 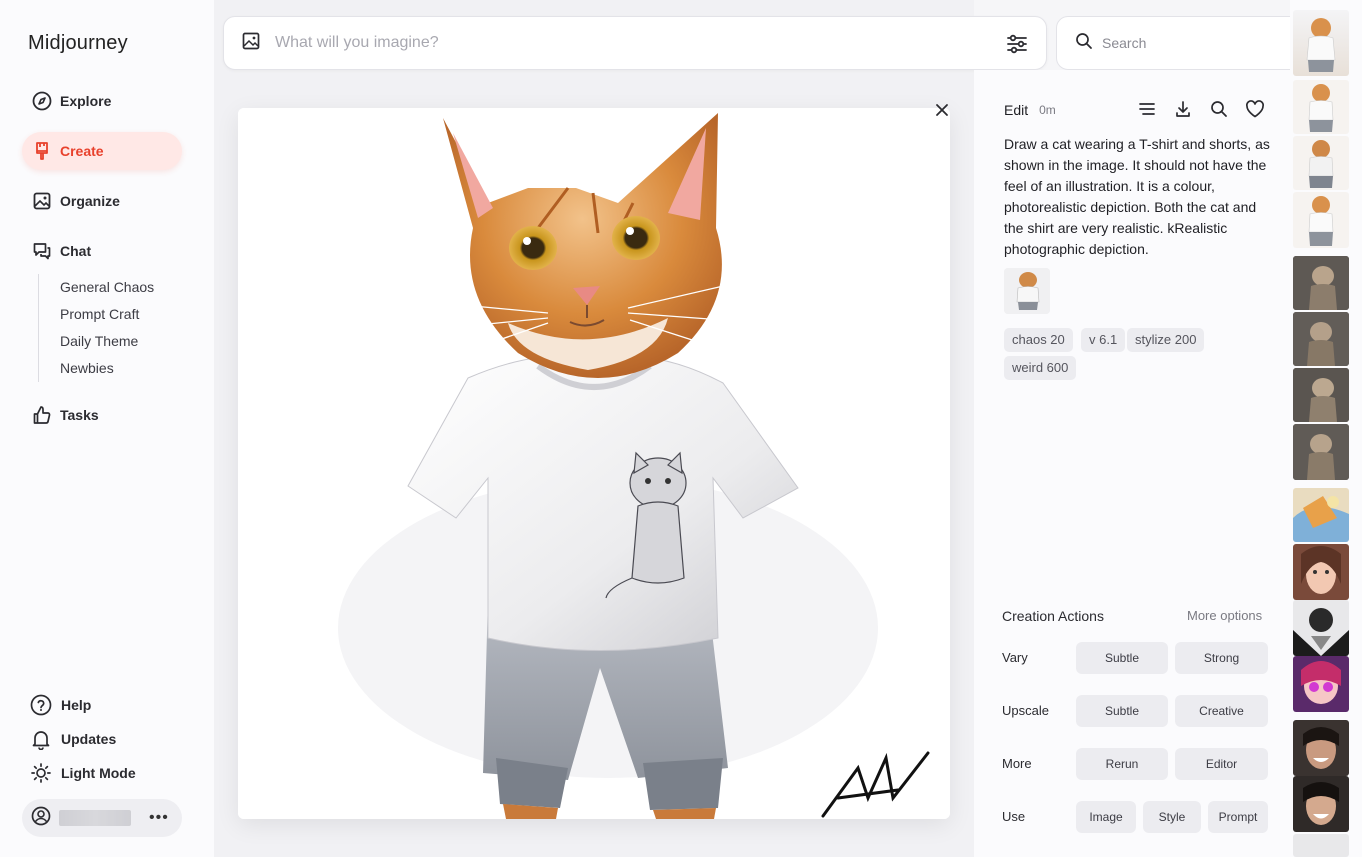 What do you see at coordinates (1238, 817) in the screenshot?
I see `use-prompt-button: Prompt` at bounding box center [1238, 817].